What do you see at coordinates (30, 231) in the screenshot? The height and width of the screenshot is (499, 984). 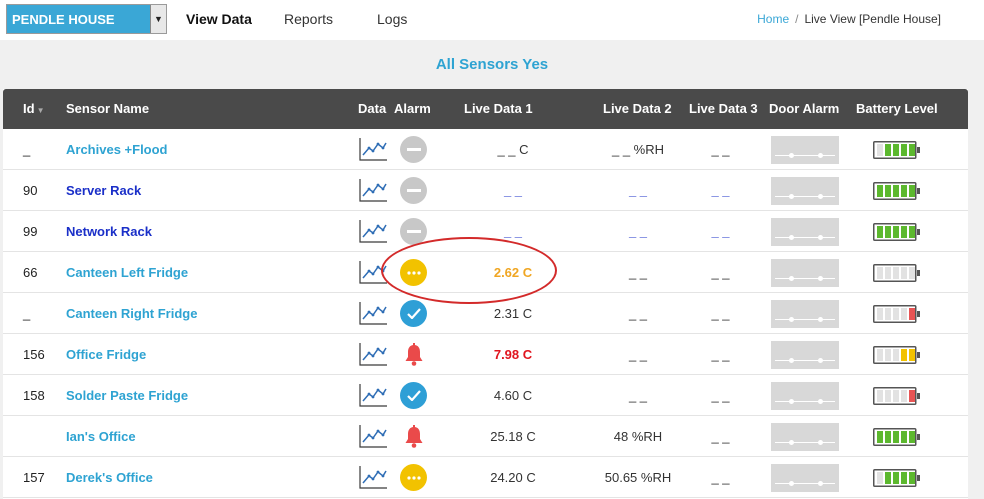 I see `sensor-id: 99` at bounding box center [30, 231].